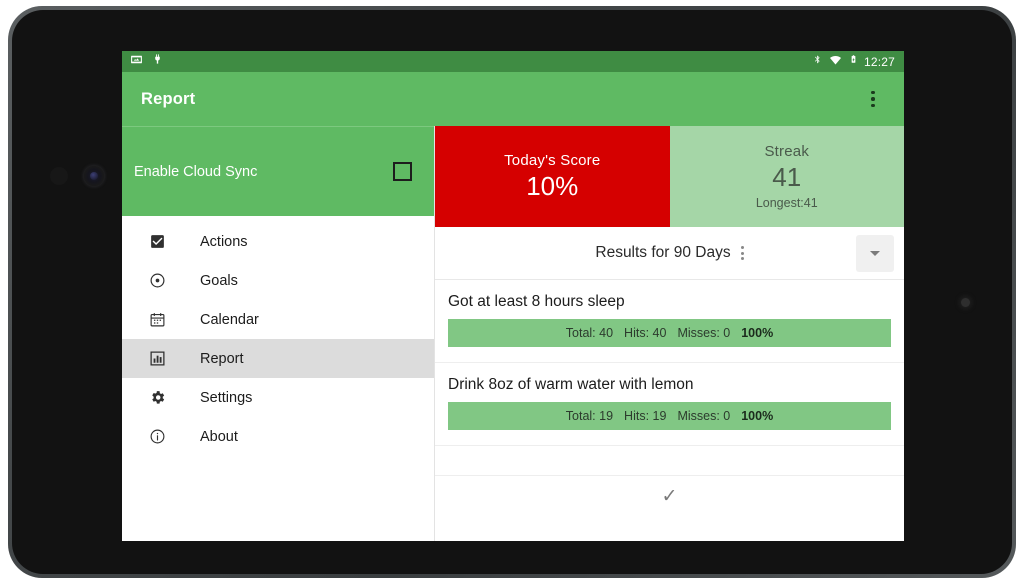 The height and width of the screenshot is (584, 1024). I want to click on todays-score-card: Today's Score 10%, so click(552, 176).